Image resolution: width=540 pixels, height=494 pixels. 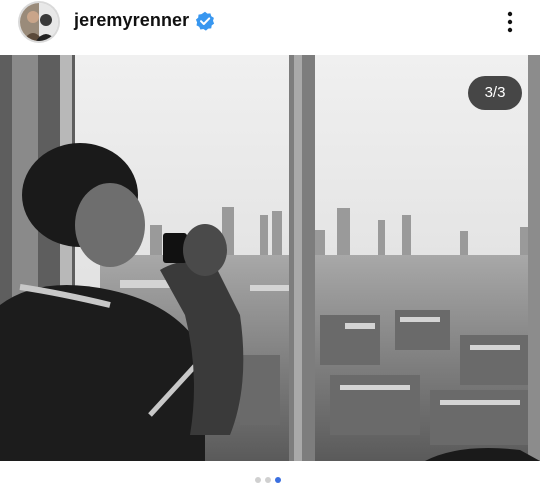 What do you see at coordinates (131, 20) in the screenshot?
I see `username: jeremyrenner` at bounding box center [131, 20].